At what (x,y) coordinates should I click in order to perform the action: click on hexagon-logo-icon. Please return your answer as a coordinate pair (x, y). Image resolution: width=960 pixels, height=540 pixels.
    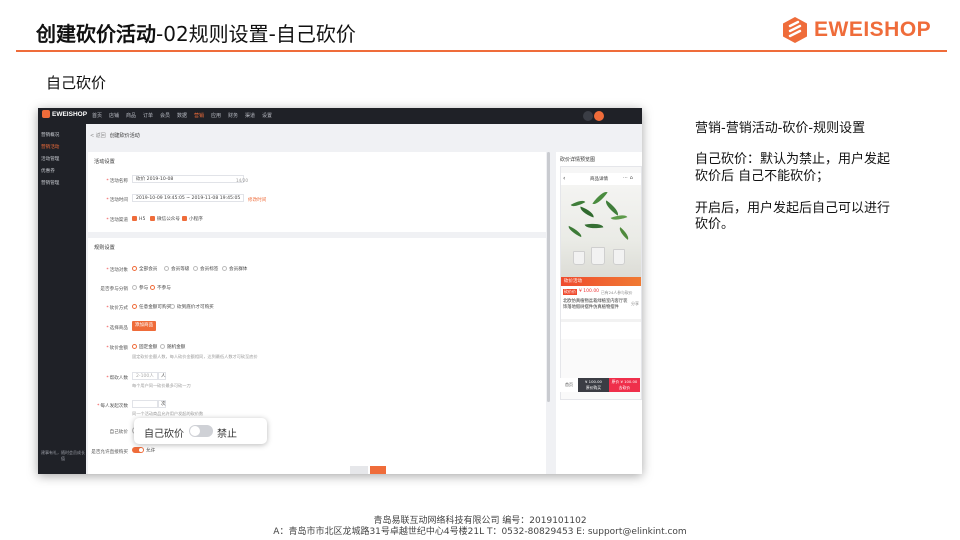
    Looking at the image, I should click on (795, 30).